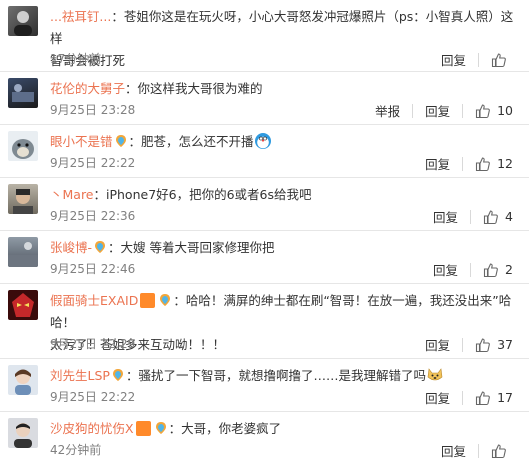 This screenshot has width=529, height=469. Describe the element at coordinates (93, 216) in the screenshot. I see `comment-time: 9月25日 22:36` at that location.